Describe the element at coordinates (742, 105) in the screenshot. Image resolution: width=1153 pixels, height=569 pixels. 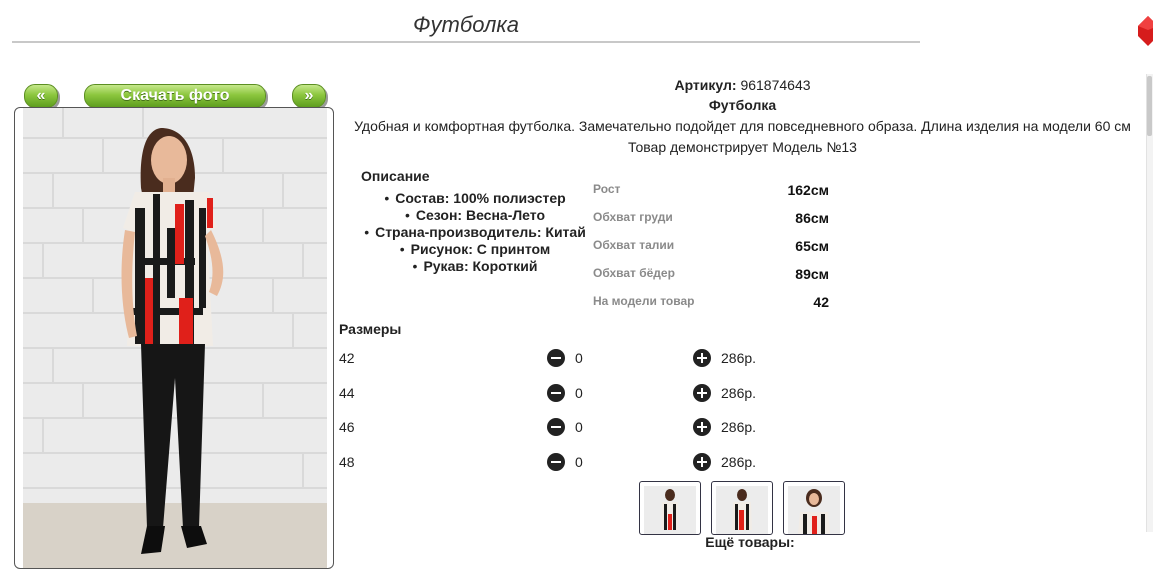
I see `product-name: Футболка` at that location.